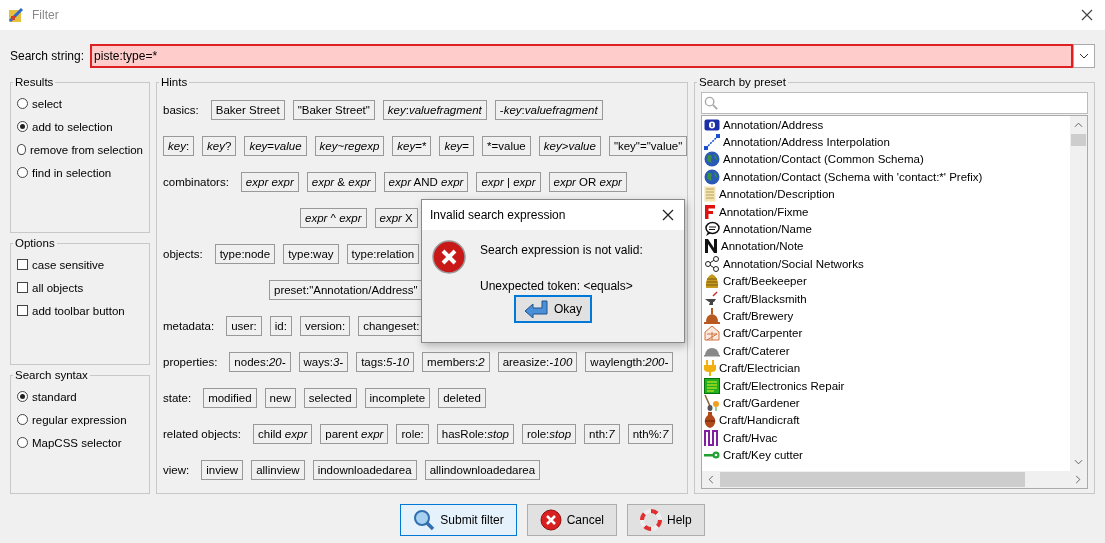 The width and height of the screenshot is (1105, 543). I want to click on preset-item: Craft/Caterer, so click(887, 351).